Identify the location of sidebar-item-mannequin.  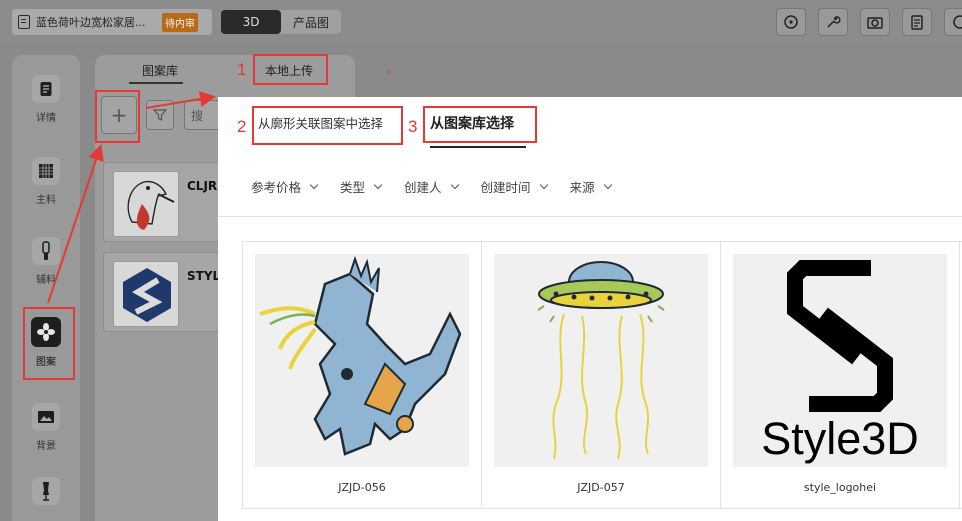
(46, 494).